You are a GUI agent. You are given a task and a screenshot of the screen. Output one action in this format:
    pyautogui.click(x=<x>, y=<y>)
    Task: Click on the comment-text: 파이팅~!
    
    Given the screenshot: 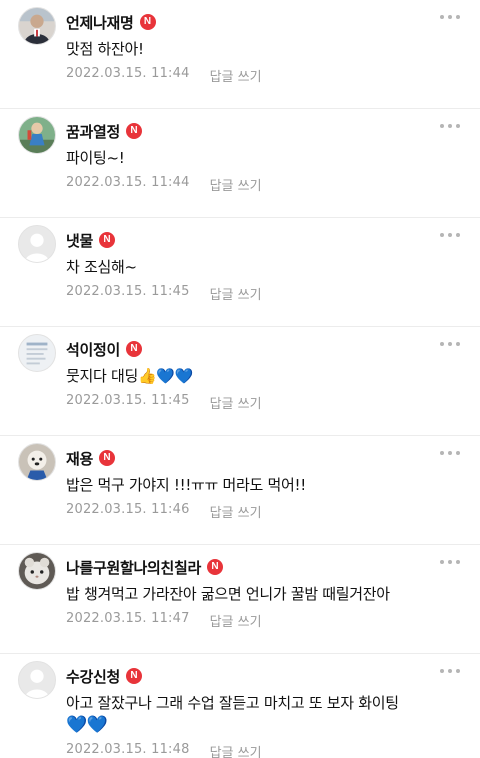 What is the action you would take?
    pyautogui.click(x=266, y=158)
    